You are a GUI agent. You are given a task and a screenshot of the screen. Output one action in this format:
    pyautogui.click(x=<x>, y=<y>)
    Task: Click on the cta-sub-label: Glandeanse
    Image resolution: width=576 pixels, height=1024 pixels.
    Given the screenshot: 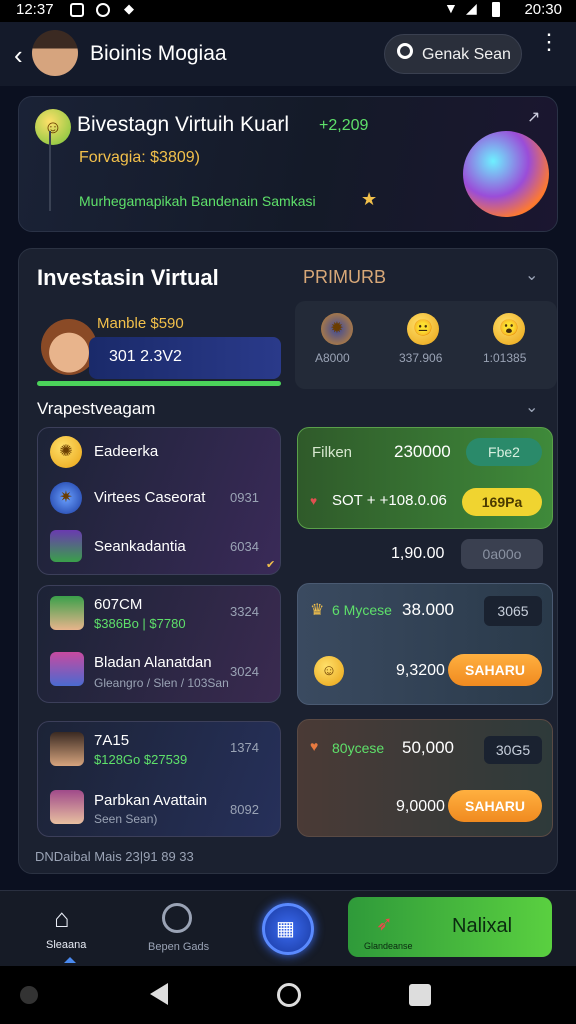 What is the action you would take?
    pyautogui.click(x=388, y=946)
    